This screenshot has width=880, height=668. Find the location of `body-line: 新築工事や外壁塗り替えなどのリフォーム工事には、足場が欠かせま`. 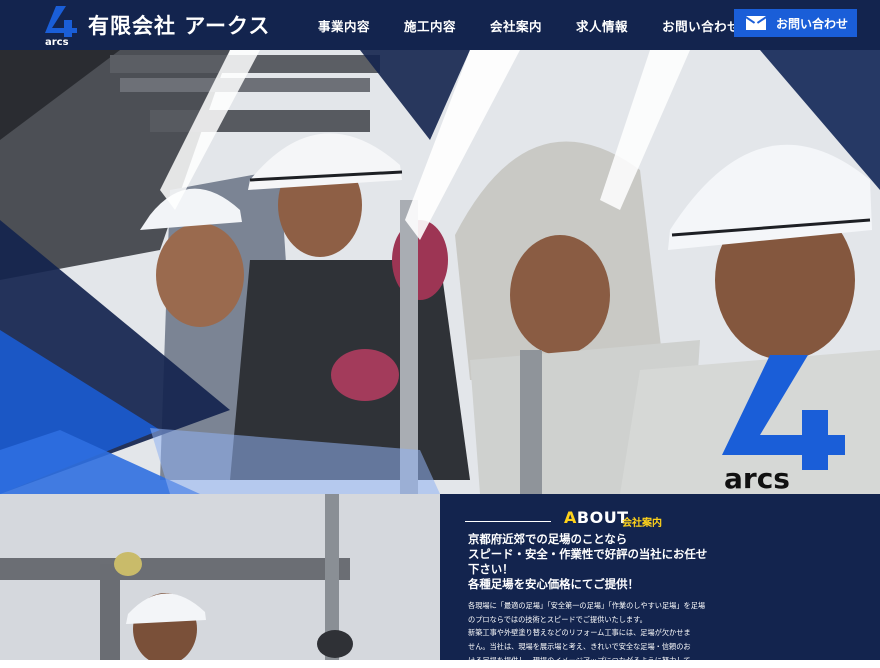

body-line: 新築工事や外壁塗り替えなどのリフォーム工事には、足場が欠かせま is located at coordinates (579, 633).